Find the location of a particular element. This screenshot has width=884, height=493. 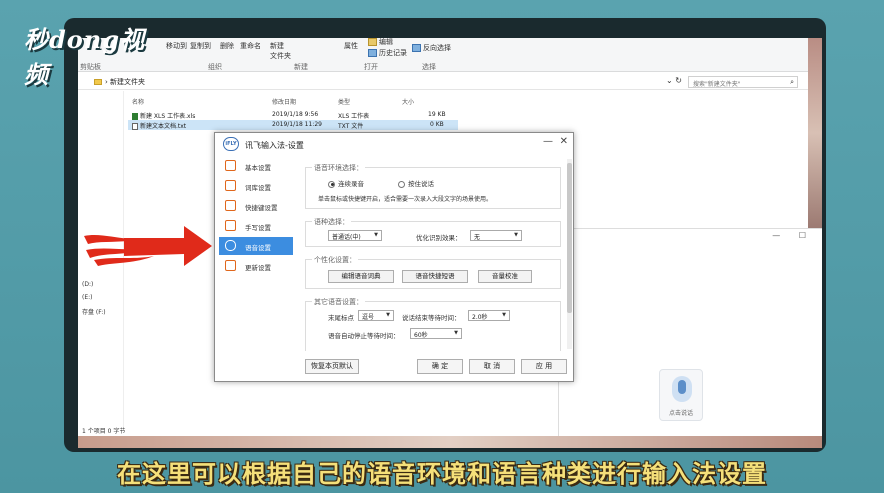

language-group: 语种选择： 普通话(中) ▼ 优化识别效果： 无 ▼ is located at coordinates (433, 232).